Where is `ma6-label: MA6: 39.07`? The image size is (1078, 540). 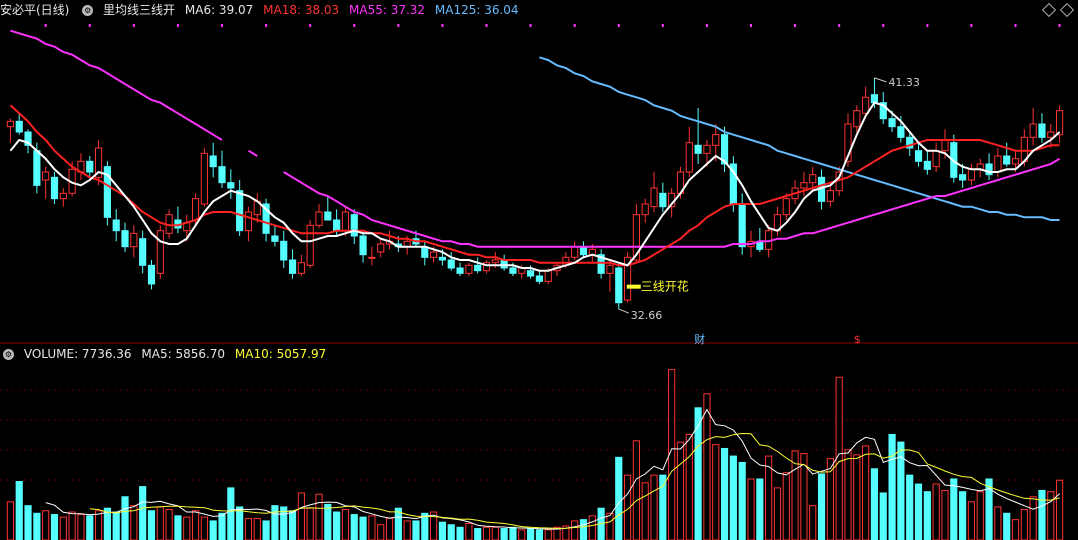 ma6-label: MA6: 39.07 is located at coordinates (219, 10).